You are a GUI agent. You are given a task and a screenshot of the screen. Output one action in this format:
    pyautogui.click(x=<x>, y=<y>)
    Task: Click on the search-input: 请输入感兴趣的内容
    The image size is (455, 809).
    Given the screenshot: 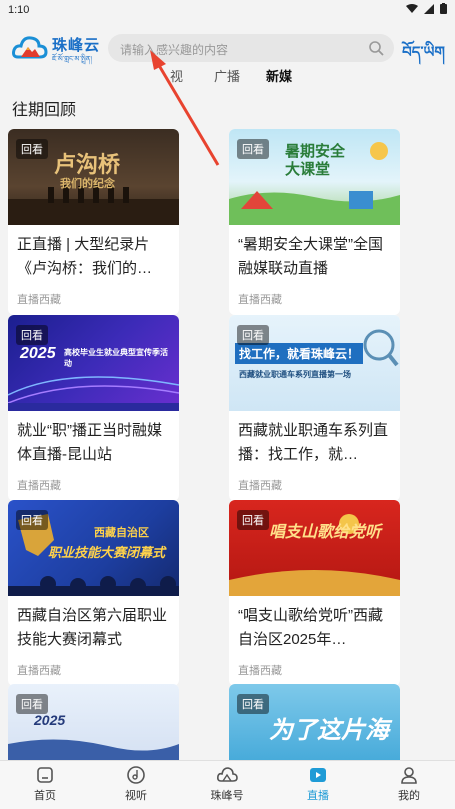 What is the action you would take?
    pyautogui.click(x=251, y=48)
    